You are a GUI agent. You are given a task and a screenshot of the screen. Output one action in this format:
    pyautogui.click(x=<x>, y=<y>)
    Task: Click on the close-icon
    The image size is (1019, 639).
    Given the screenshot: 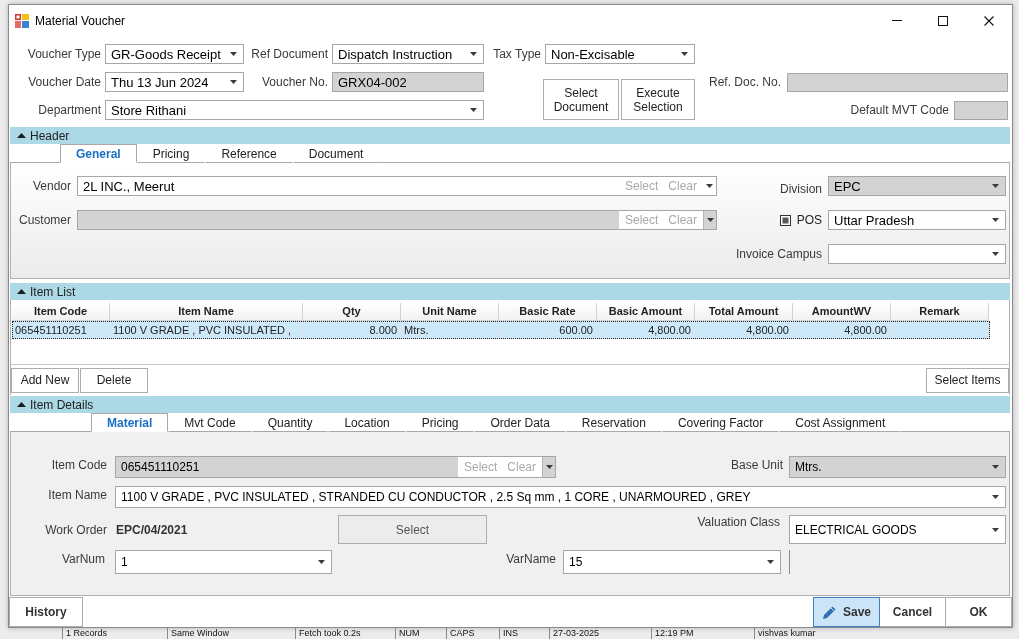 What is the action you would take?
    pyautogui.click(x=989, y=20)
    